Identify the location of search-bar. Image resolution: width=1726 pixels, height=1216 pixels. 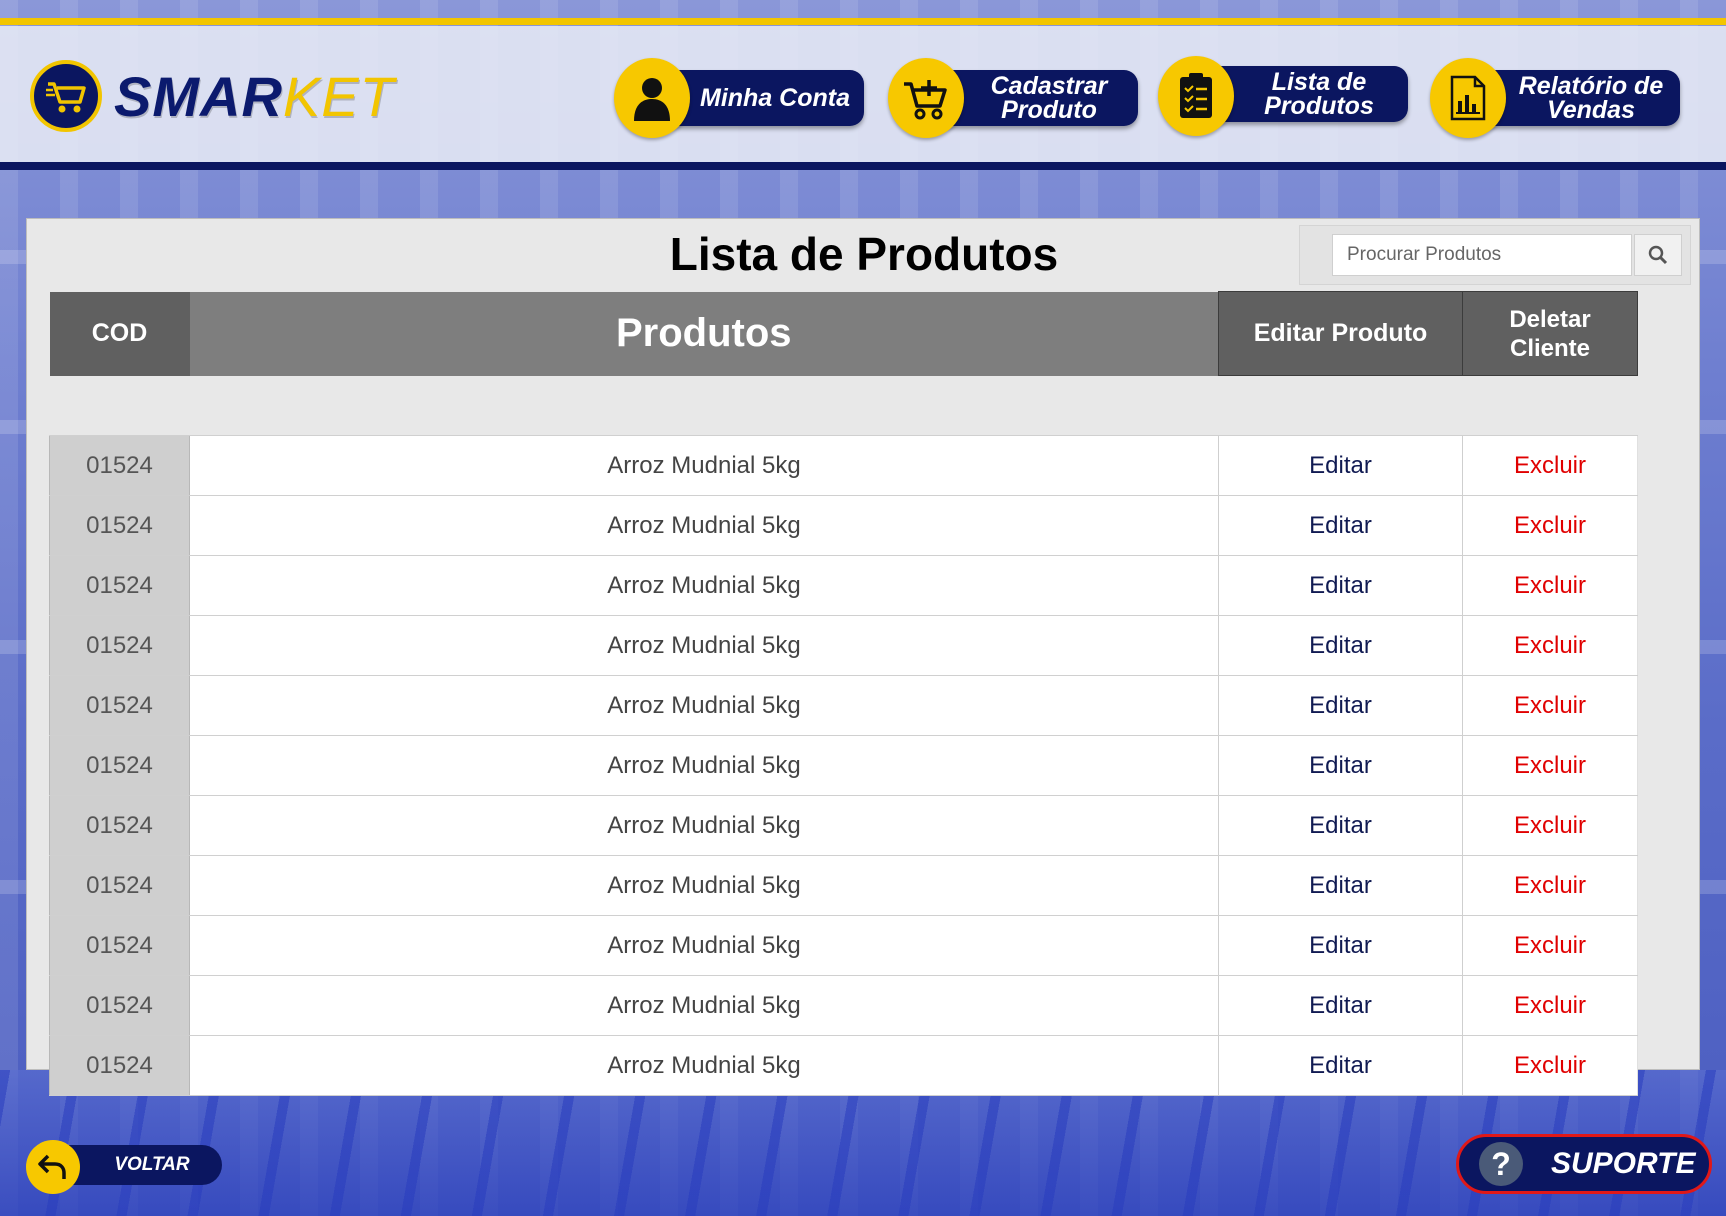
(1495, 255).